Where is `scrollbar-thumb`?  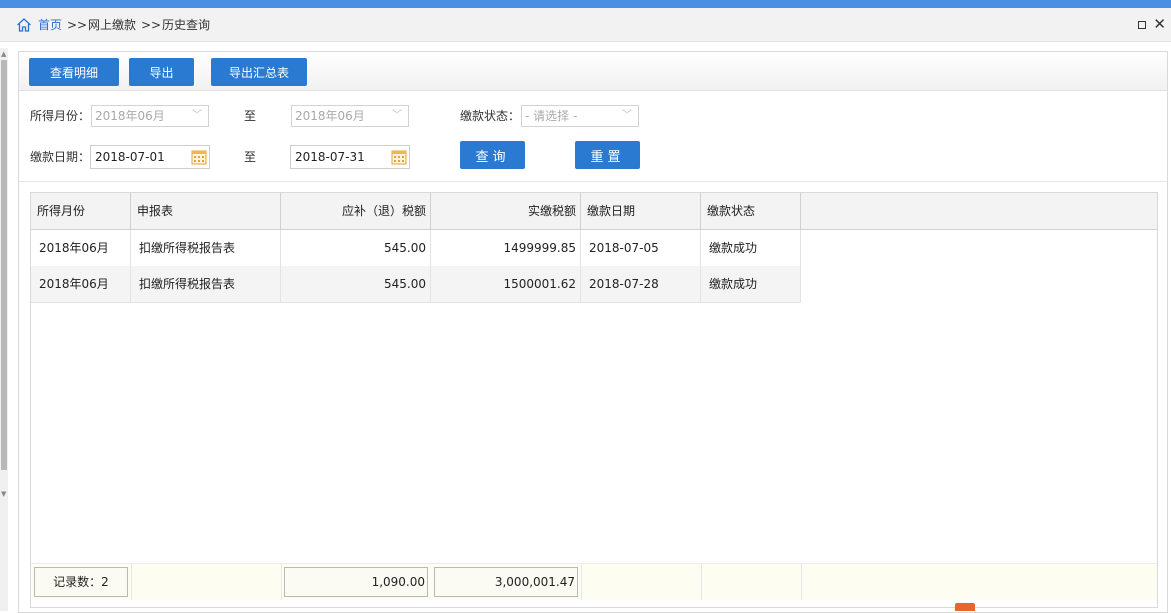
scrollbar-thumb is located at coordinates (4, 265).